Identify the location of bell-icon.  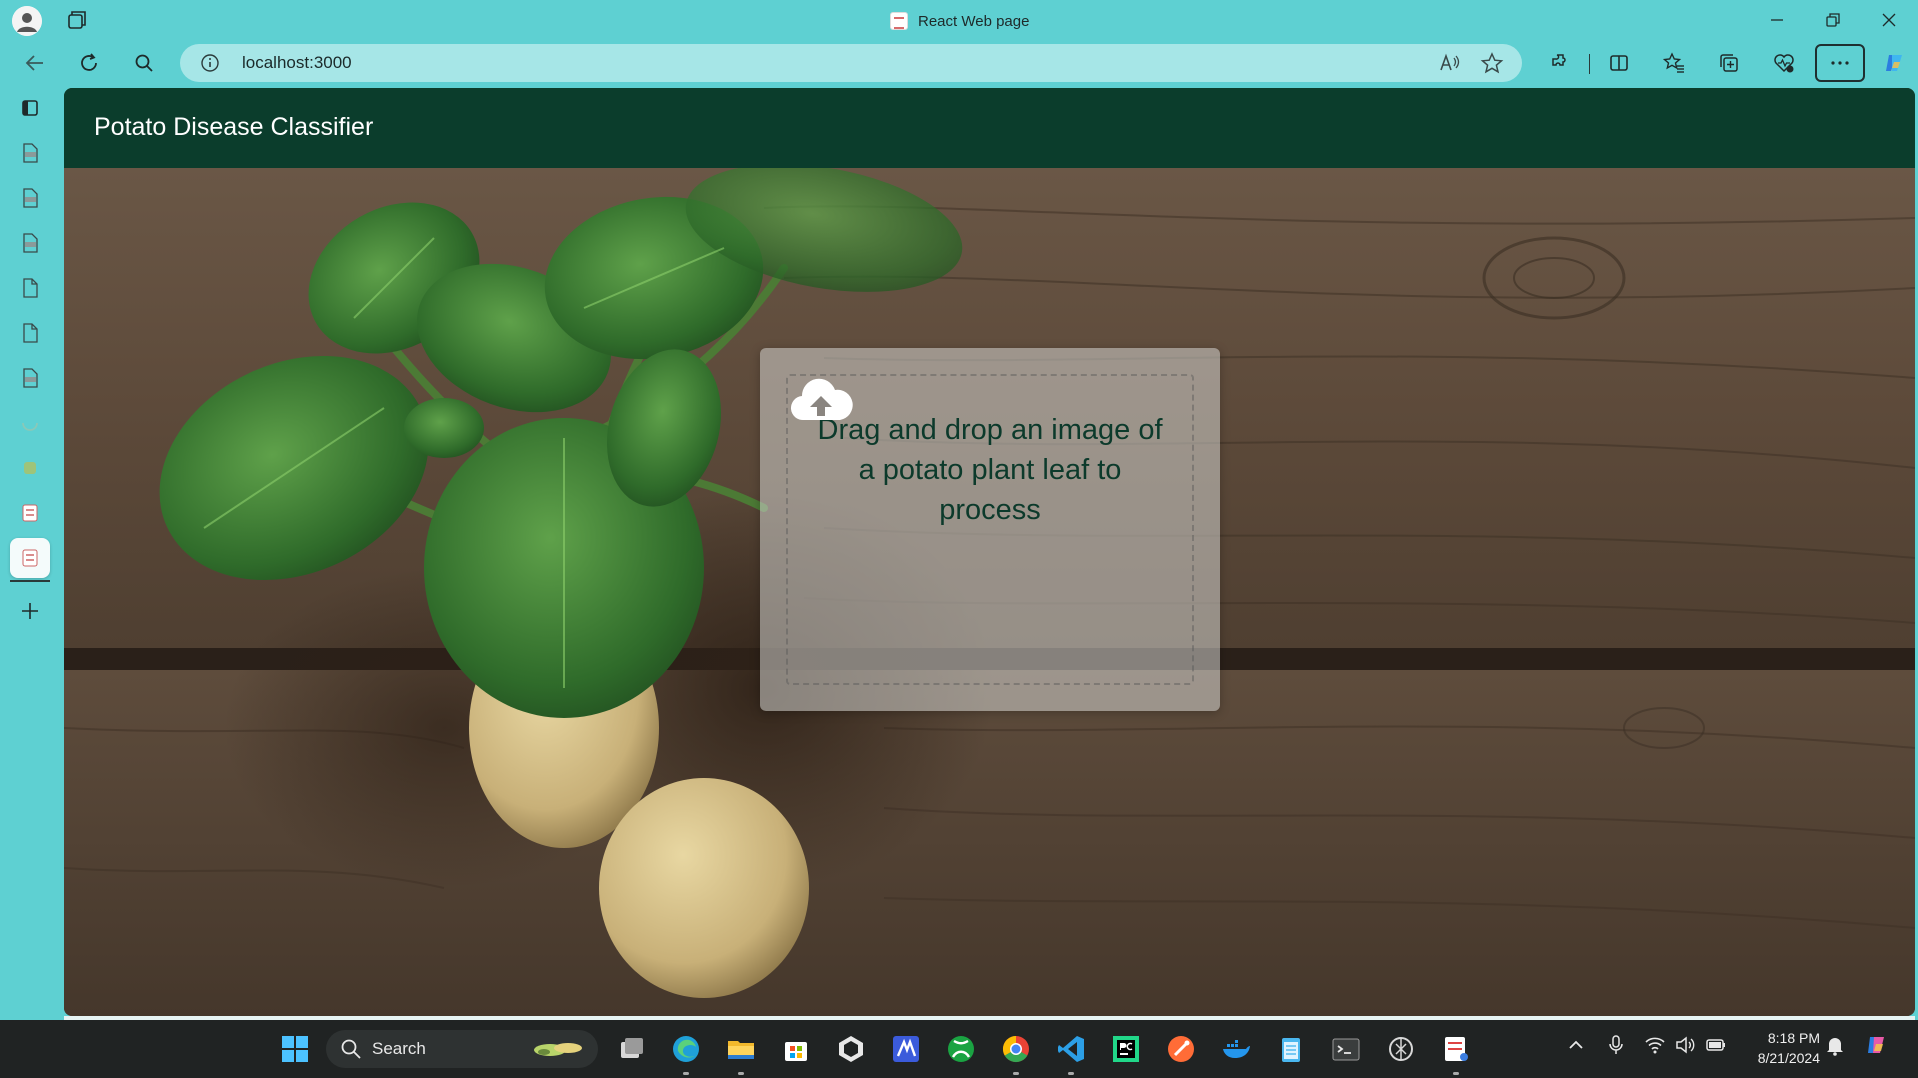
(1835, 1047).